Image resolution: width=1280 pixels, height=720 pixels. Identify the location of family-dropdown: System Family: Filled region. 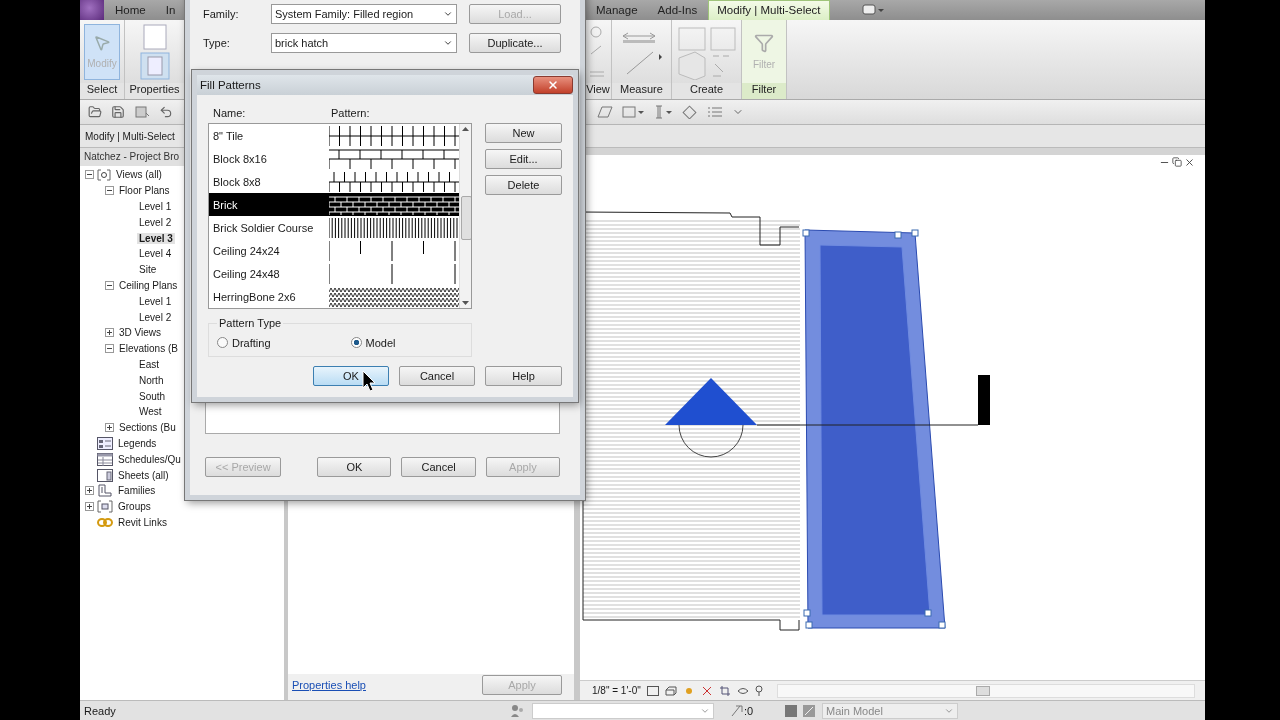
(364, 14).